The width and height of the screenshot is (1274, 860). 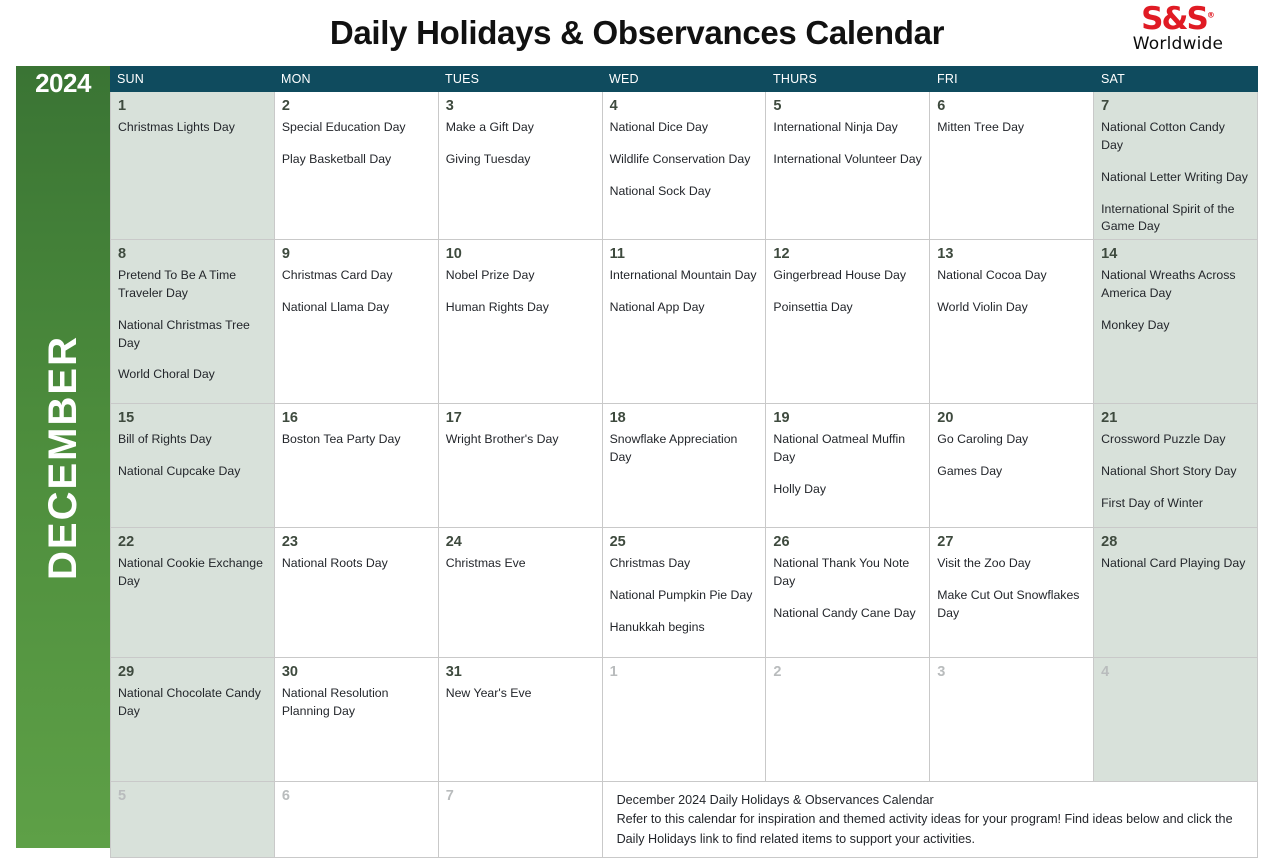 What do you see at coordinates (356, 466) in the screenshot?
I see `day-cell: 16 Boston Tea Party Day` at bounding box center [356, 466].